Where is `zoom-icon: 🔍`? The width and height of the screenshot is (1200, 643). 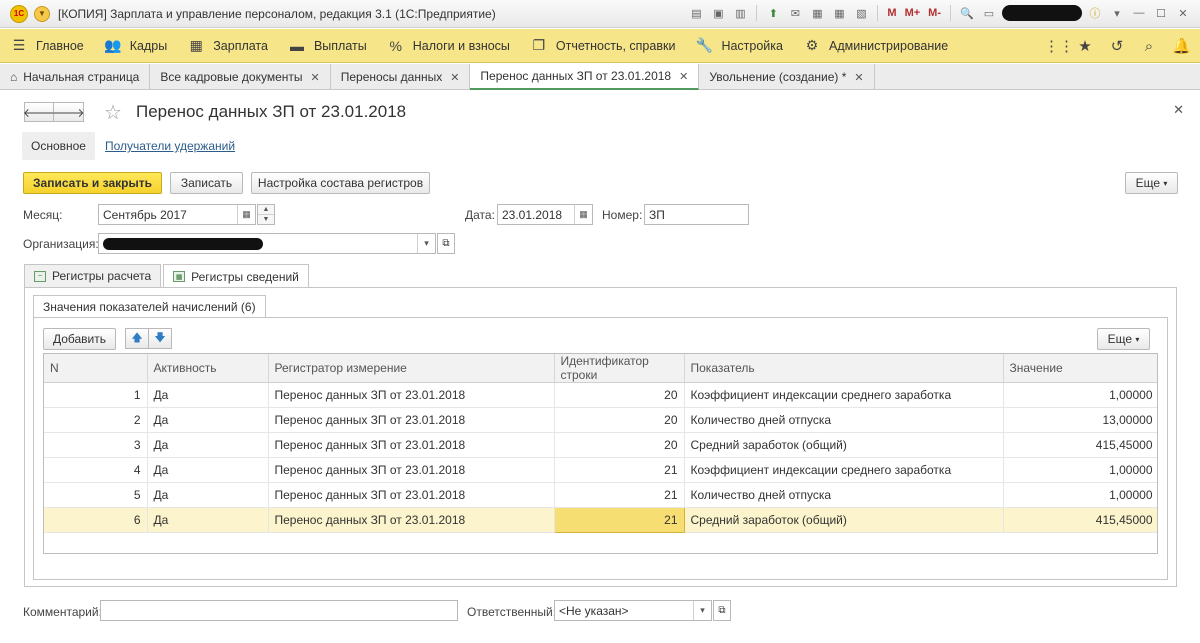 zoom-icon: 🔍 is located at coordinates (967, 13).